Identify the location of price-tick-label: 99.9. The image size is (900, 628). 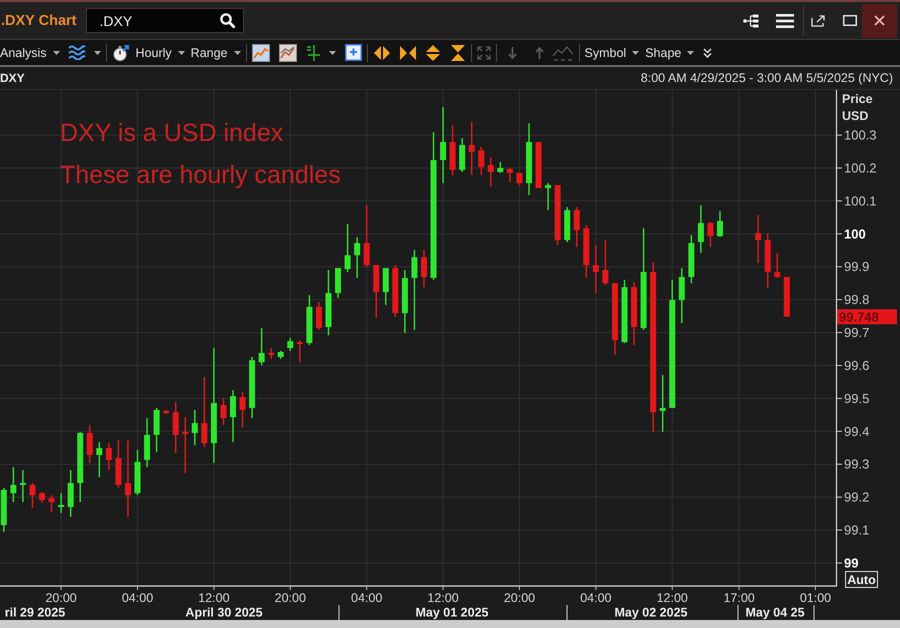
(857, 266).